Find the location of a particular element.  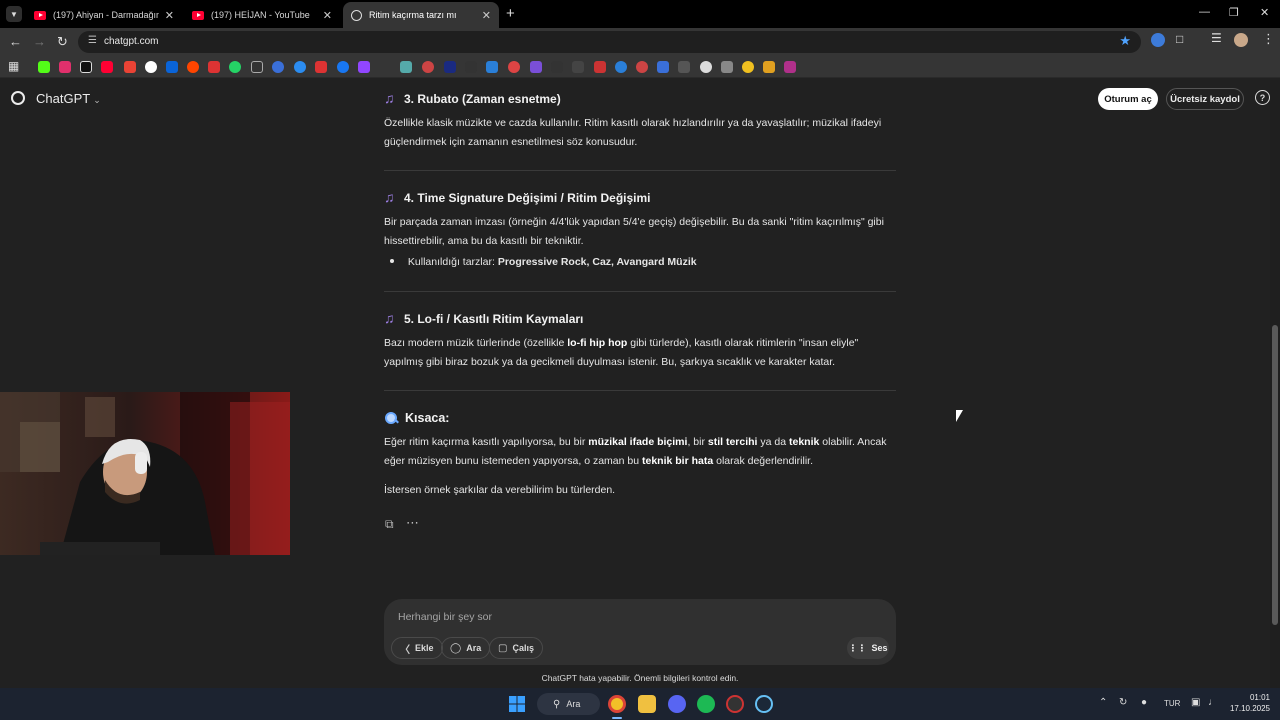

profile-avatar is located at coordinates (1241, 40).